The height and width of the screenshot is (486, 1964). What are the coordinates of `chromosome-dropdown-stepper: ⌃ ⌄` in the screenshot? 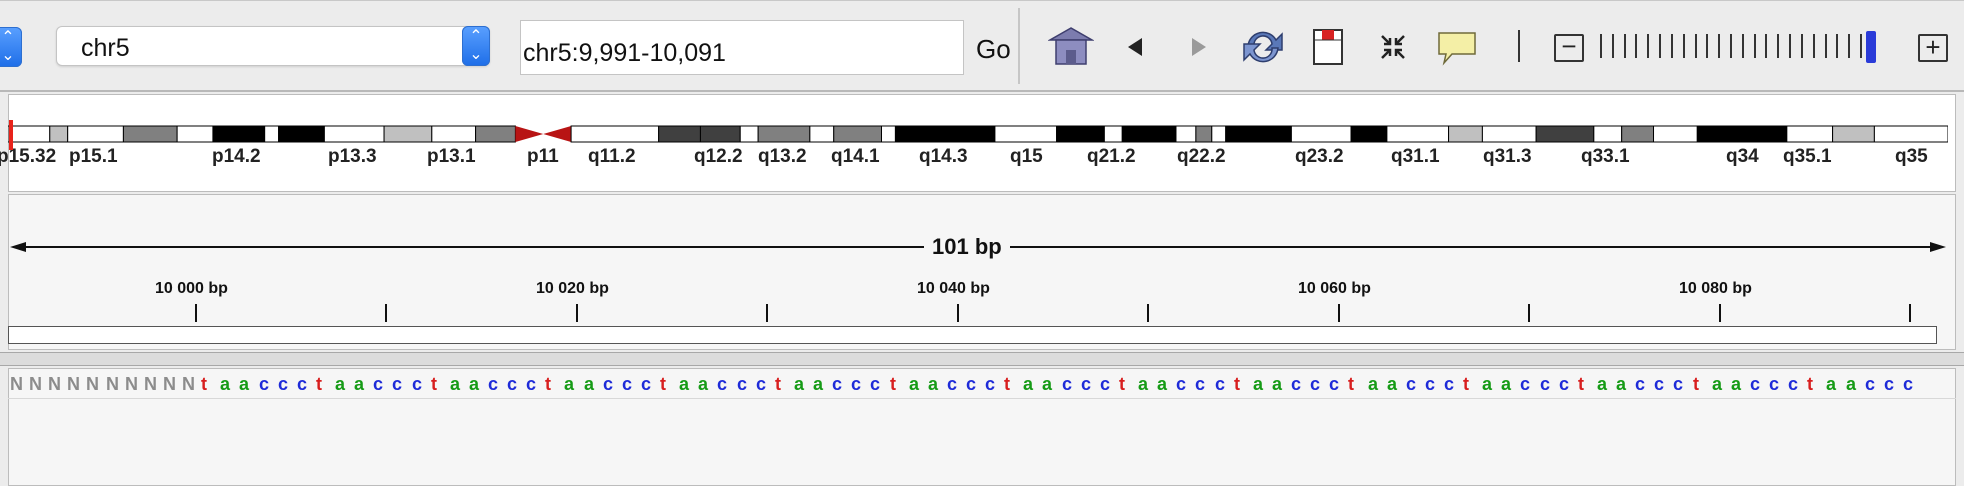 It's located at (476, 46).